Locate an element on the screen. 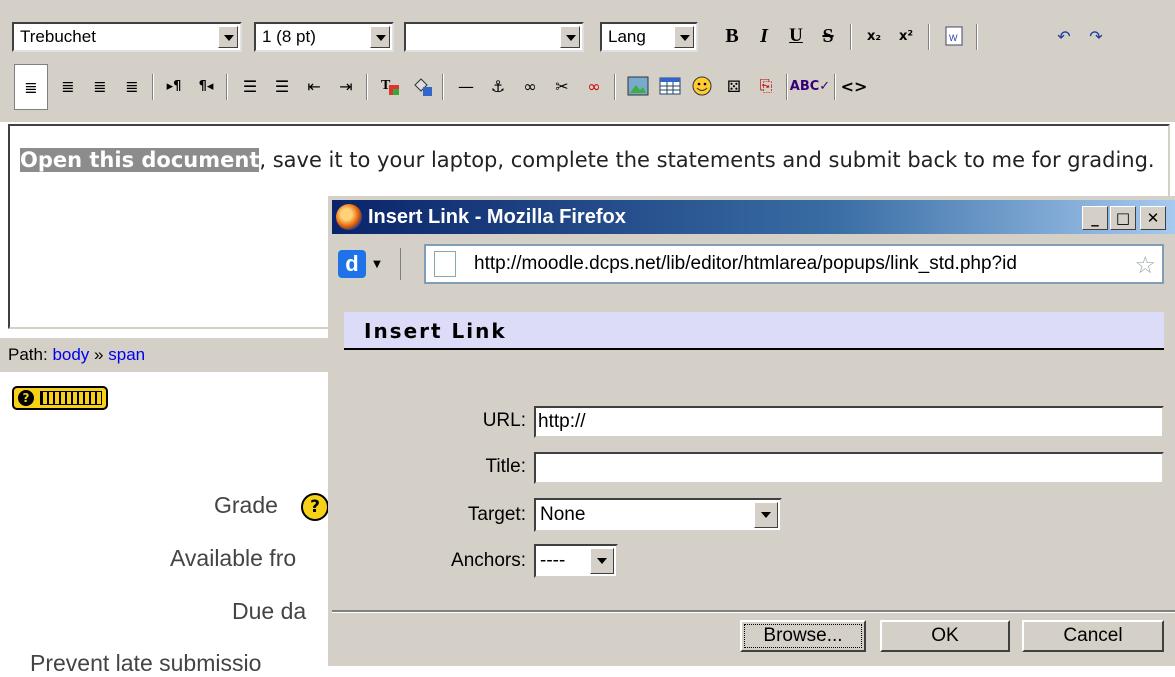  search-replace-button: ⎘ is located at coordinates (766, 86).